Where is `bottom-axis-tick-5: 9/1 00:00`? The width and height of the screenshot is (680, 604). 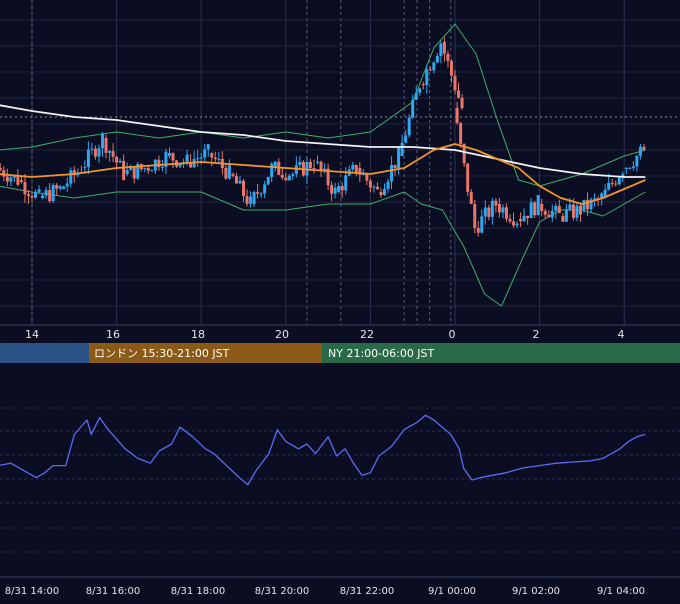 bottom-axis-tick-5: 9/1 00:00 is located at coordinates (452, 591).